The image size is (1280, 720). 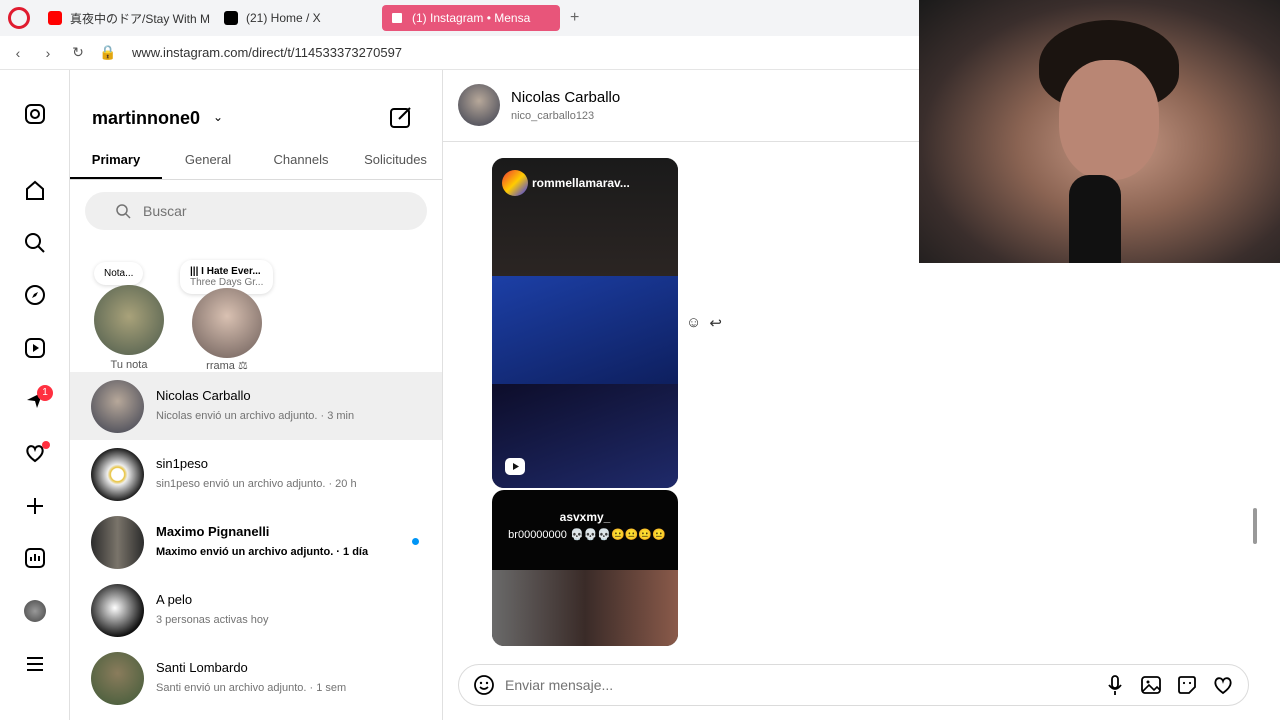 I want to click on microphone-icon, so click(x=1115, y=685).